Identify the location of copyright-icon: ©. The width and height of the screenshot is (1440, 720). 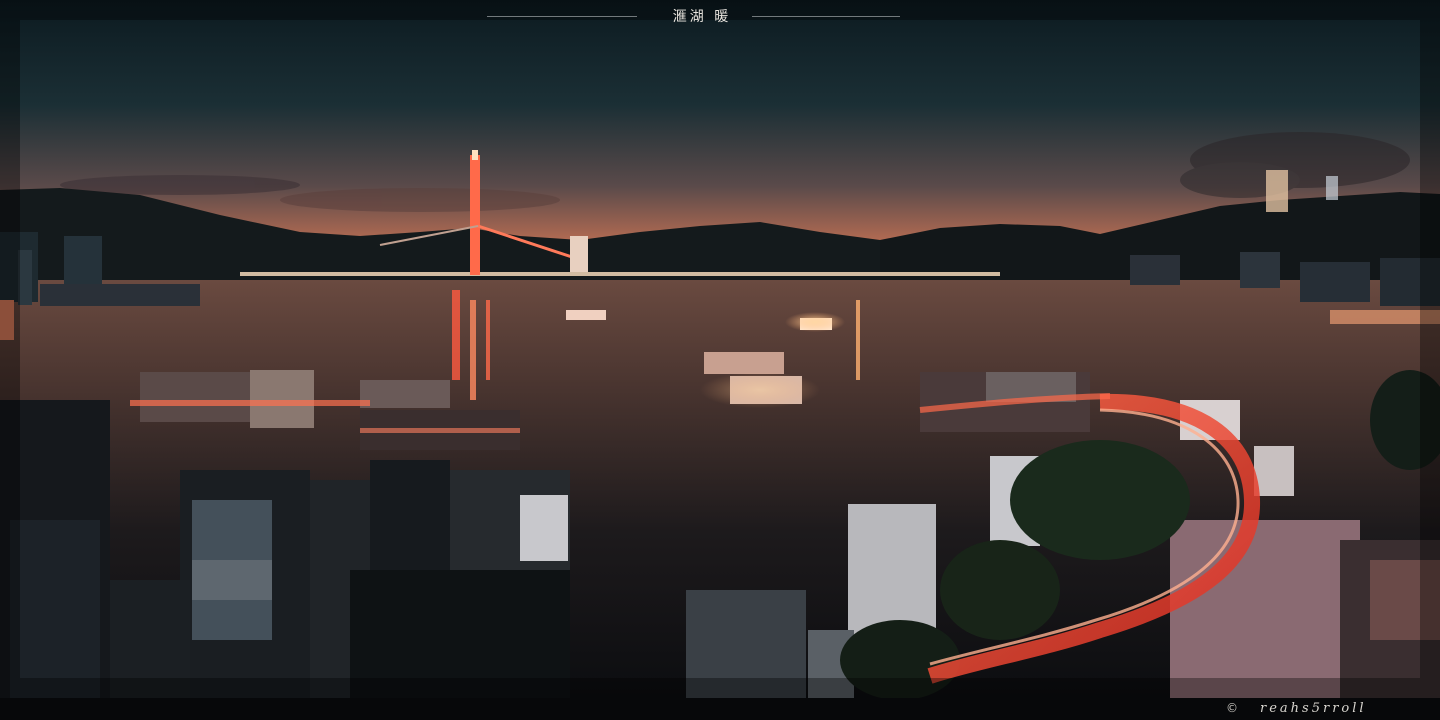
(1232, 708).